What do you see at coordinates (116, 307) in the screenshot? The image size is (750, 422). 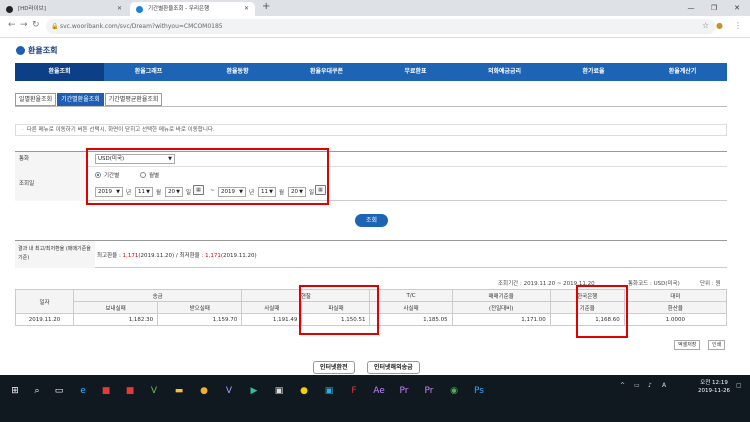 I see `col-send: 보내실때` at bounding box center [116, 307].